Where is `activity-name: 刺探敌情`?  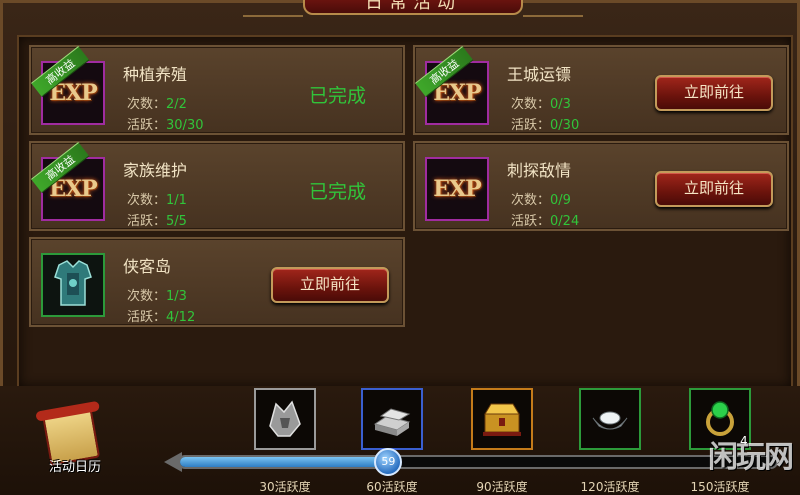 activity-name: 刺探敌情 is located at coordinates (539, 170).